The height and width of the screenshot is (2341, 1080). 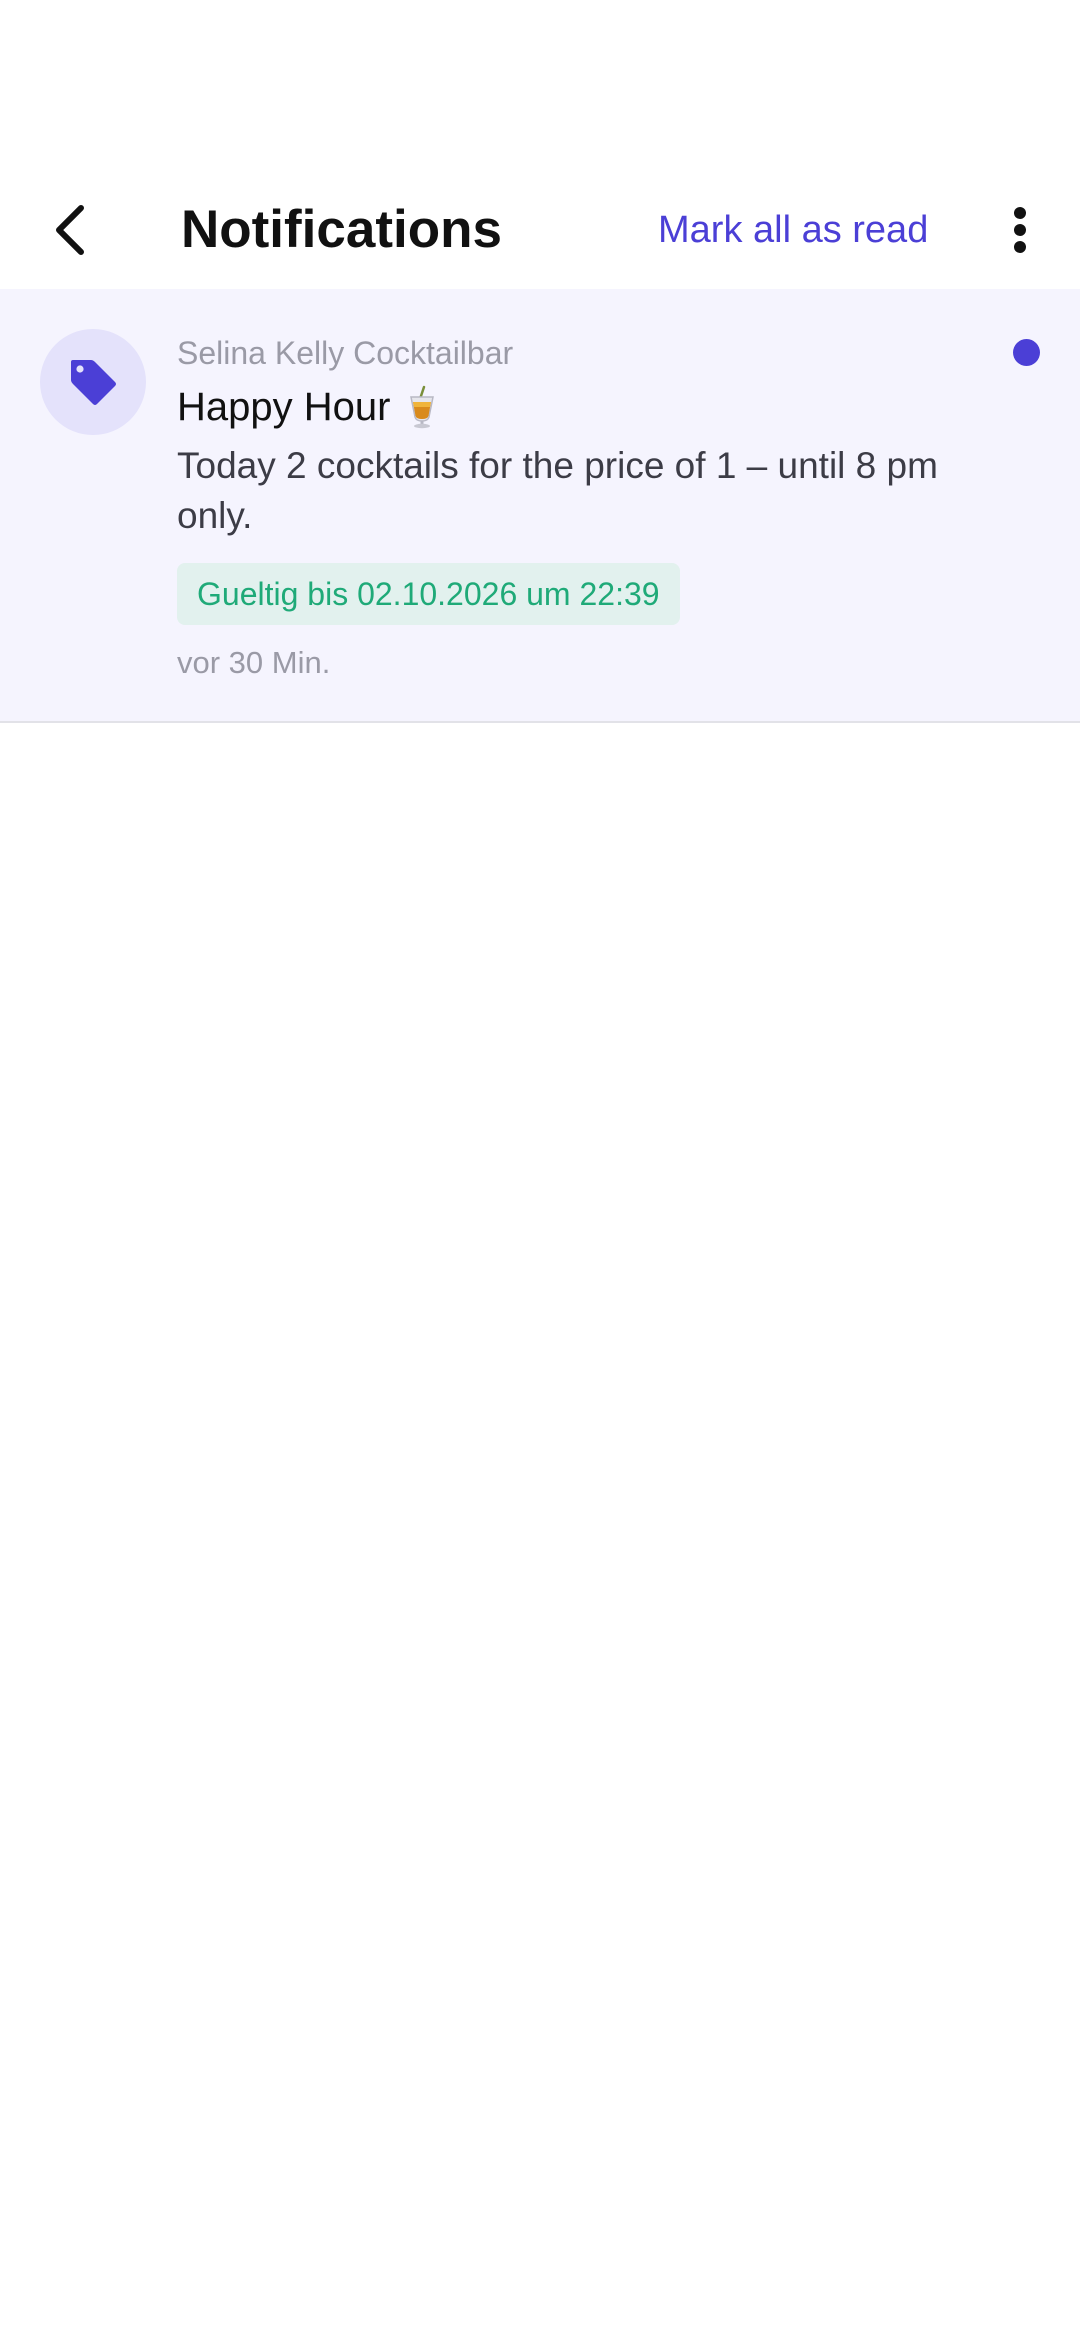 I want to click on tag-icon, so click(x=93, y=382).